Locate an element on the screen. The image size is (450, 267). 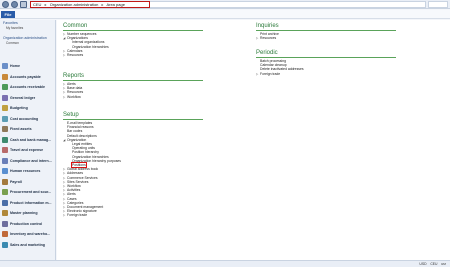
ribbon: File is located at coordinates (225, 14).